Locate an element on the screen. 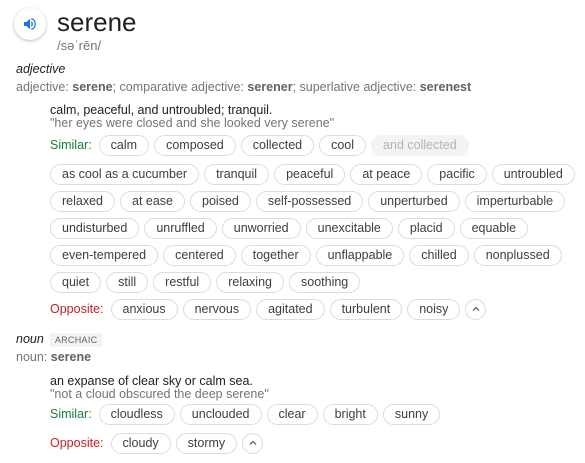 The height and width of the screenshot is (463, 585). antonym-chip: turbulent is located at coordinates (366, 309).